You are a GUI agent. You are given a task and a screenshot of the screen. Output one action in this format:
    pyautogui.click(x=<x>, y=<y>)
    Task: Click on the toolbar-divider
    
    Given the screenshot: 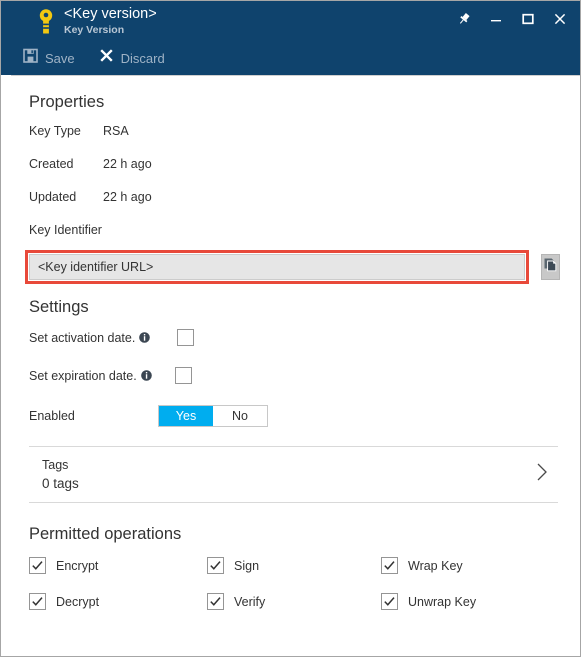 What is the action you would take?
    pyautogui.click(x=295, y=75)
    